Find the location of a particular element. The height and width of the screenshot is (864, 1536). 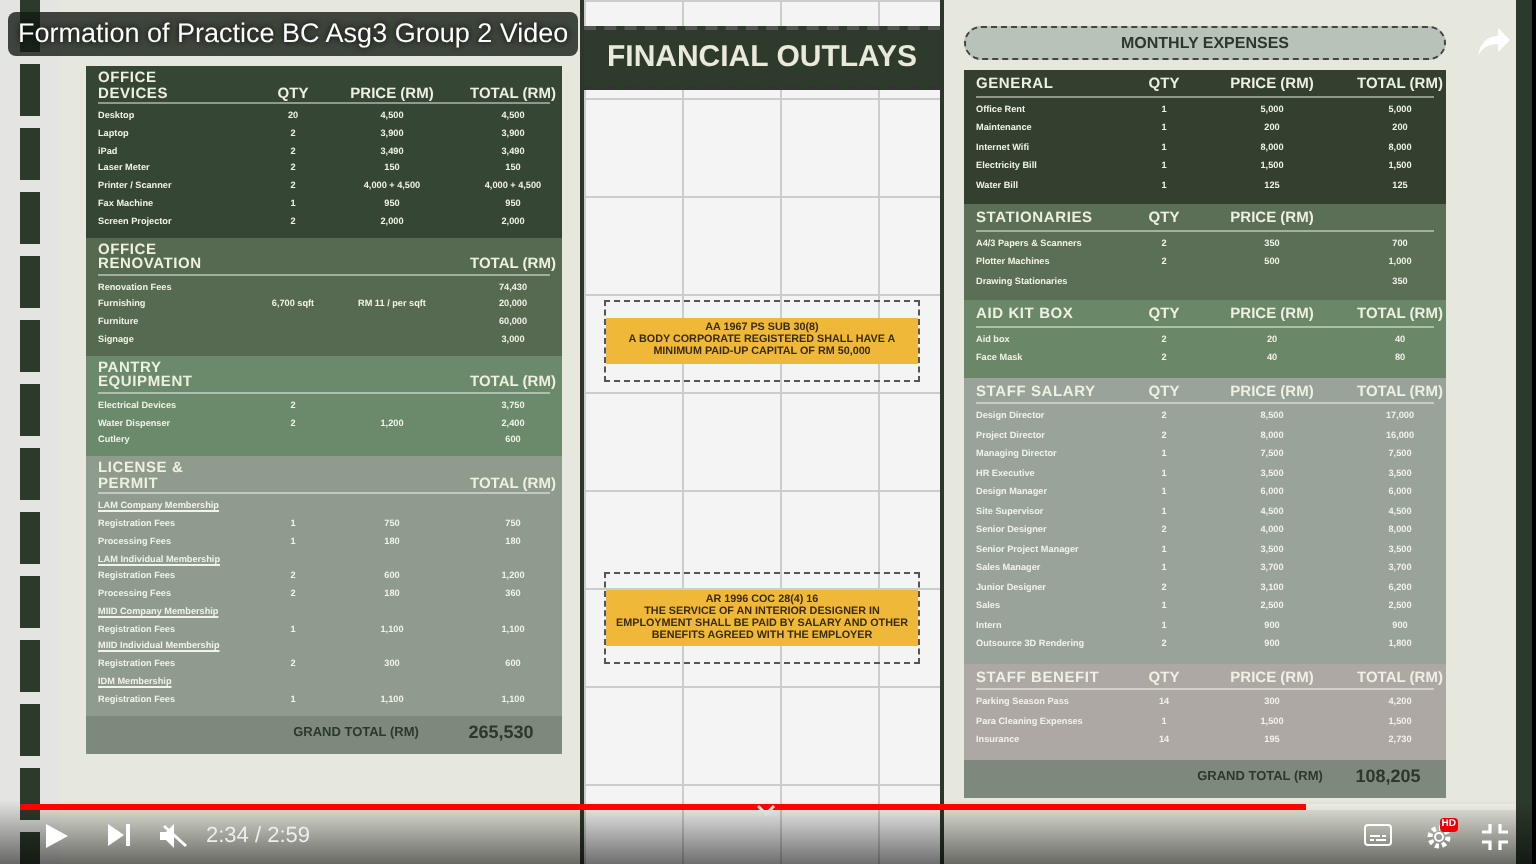

grand-total-value: 265,530 is located at coordinates (501, 733).